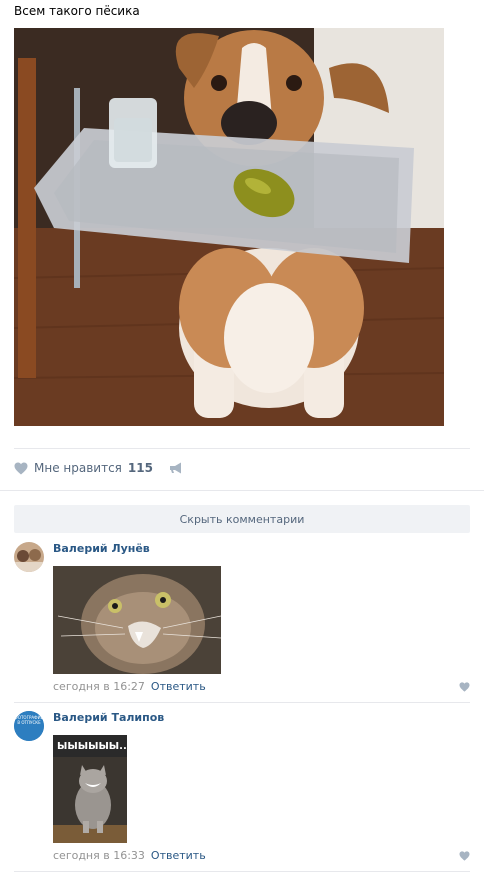 This screenshot has width=484, height=876. I want to click on comment-author: Валерий Талипов, so click(108, 717).